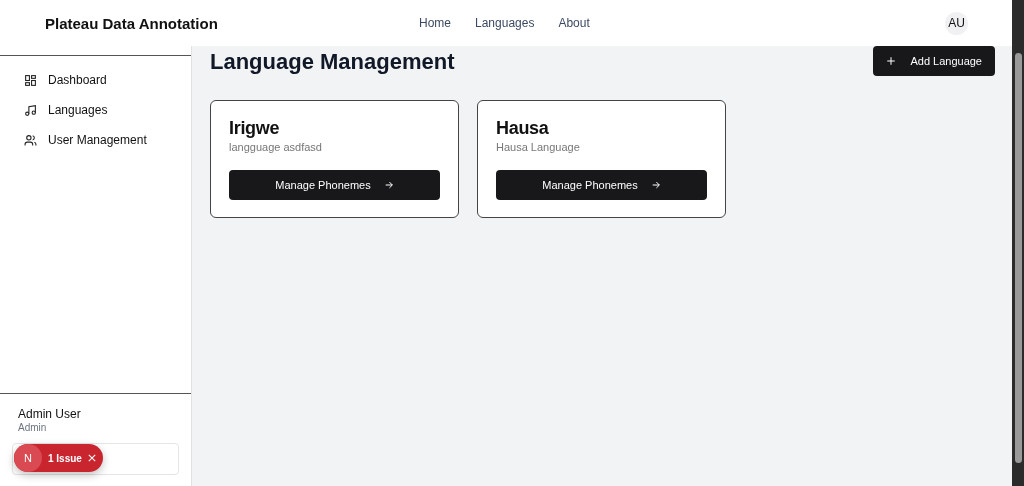 This screenshot has width=1024, height=486. Describe the element at coordinates (956, 23) in the screenshot. I see `user-avatar: AU` at that location.